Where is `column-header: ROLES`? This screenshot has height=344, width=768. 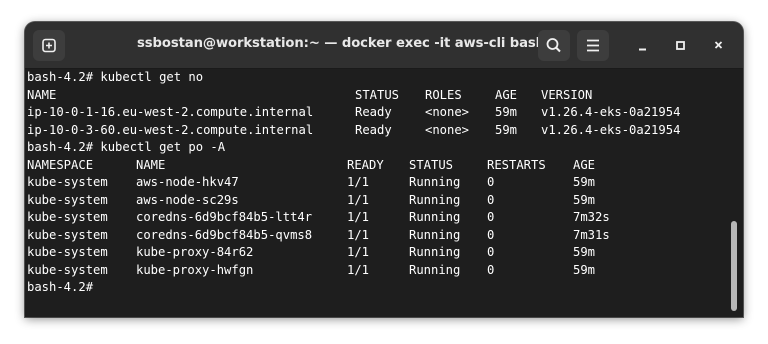
column-header: ROLES is located at coordinates (443, 94).